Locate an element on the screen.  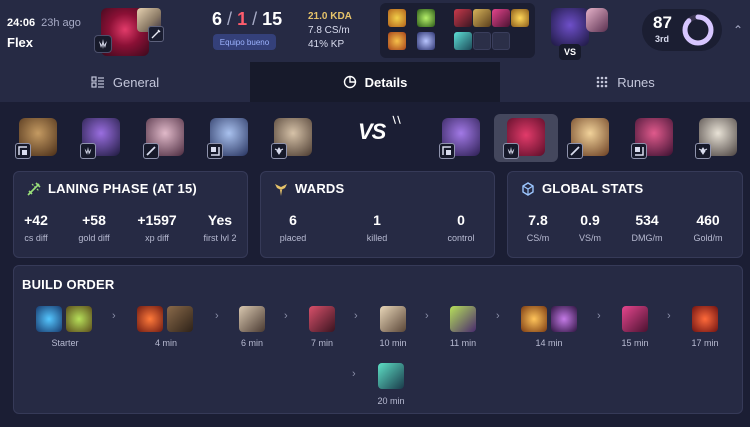
performance-score: 87 is located at coordinates (662, 22).